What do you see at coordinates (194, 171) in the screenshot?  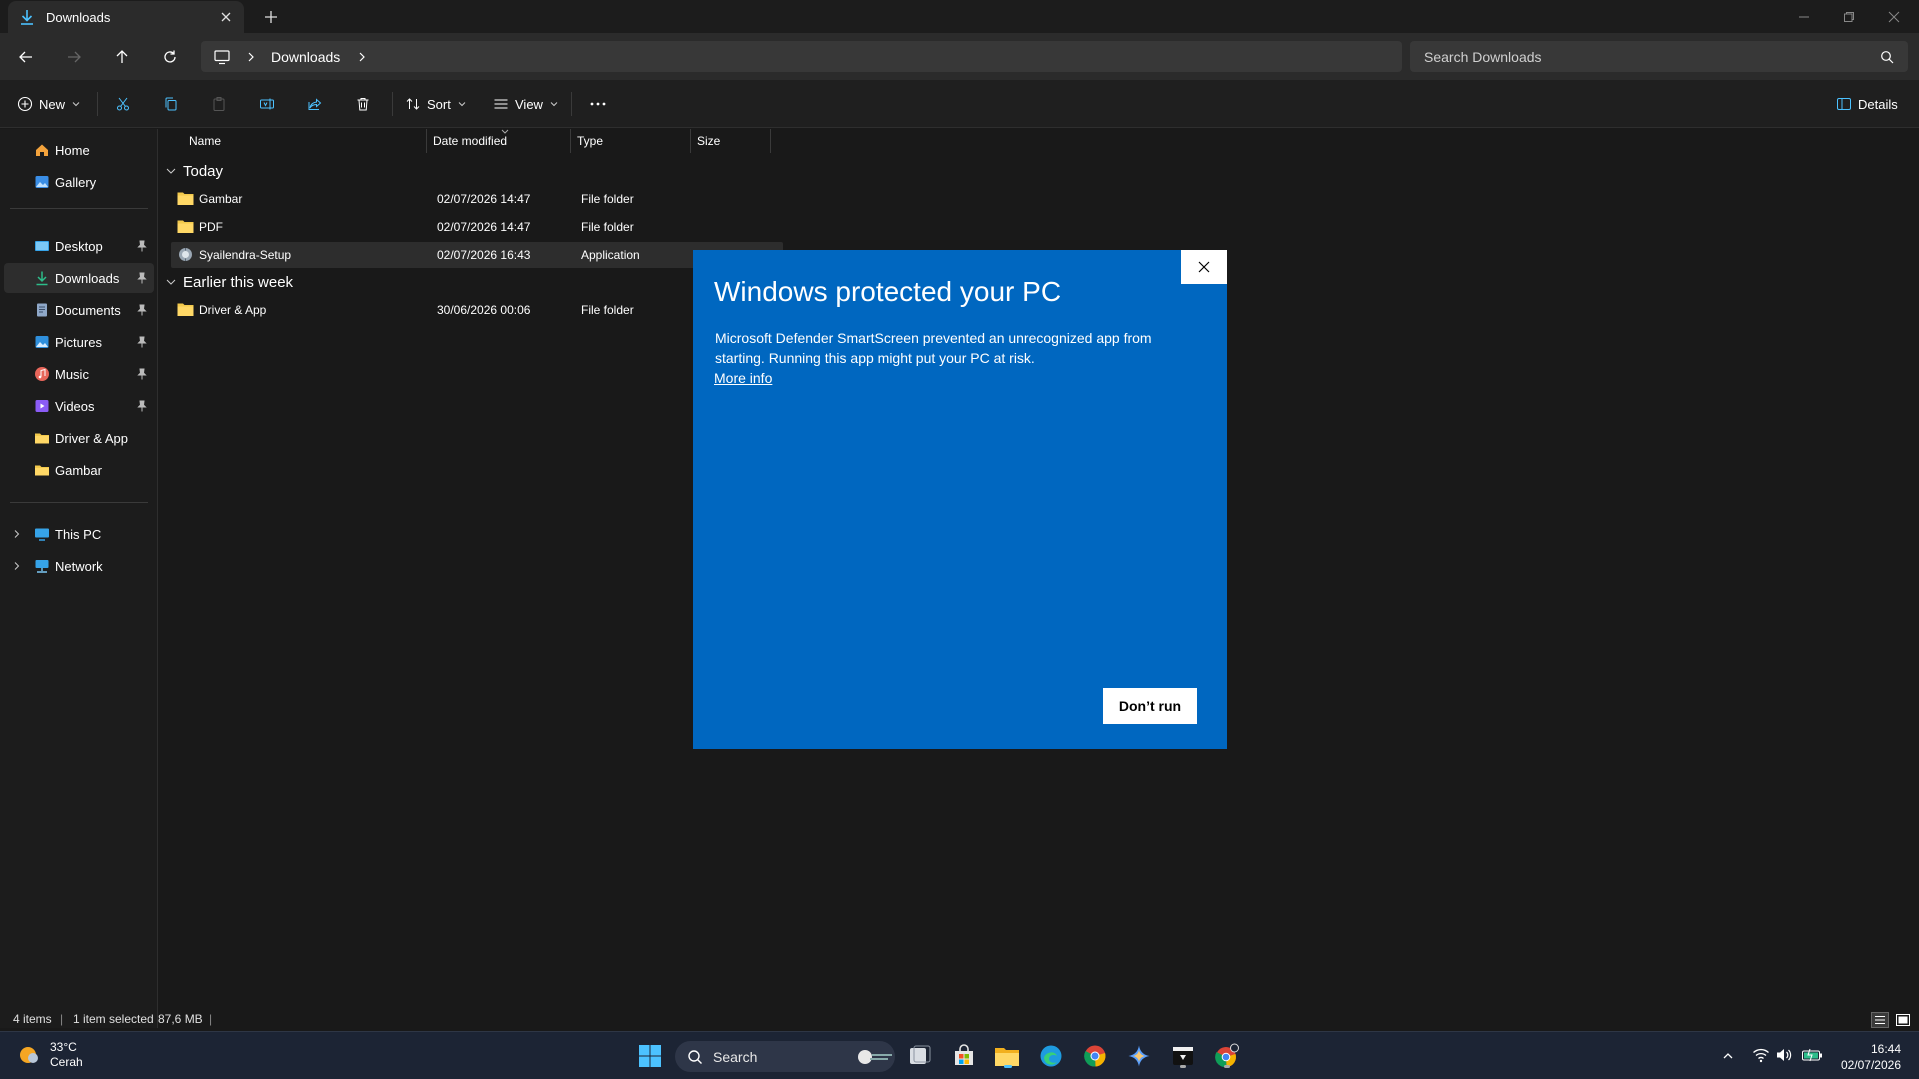 I see `group-header-today: Today` at bounding box center [194, 171].